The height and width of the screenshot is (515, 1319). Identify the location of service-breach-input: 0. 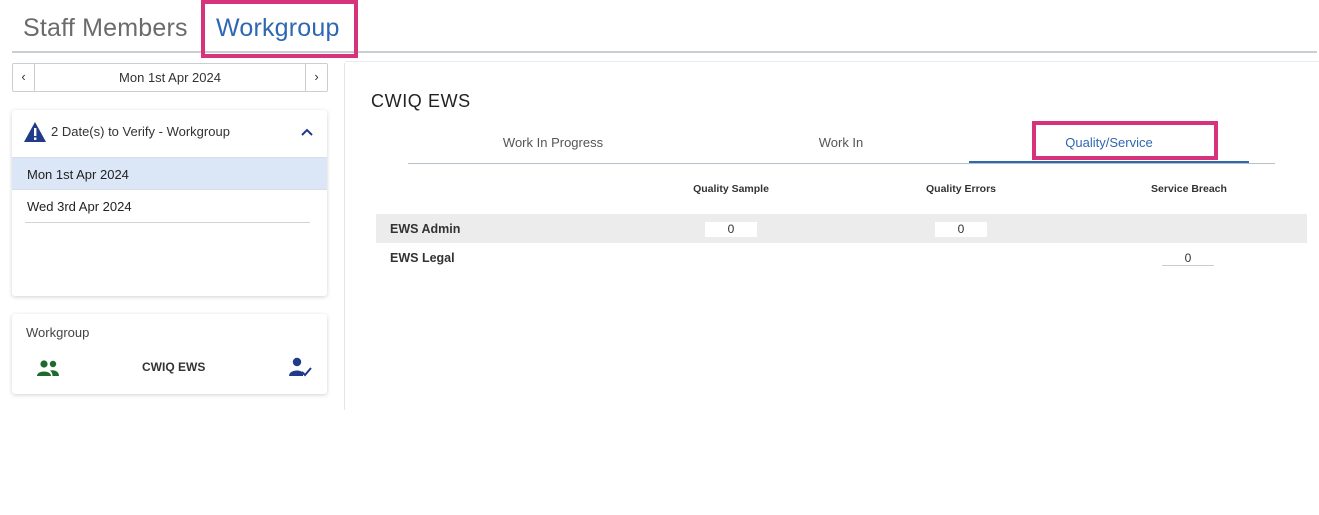
(1188, 258).